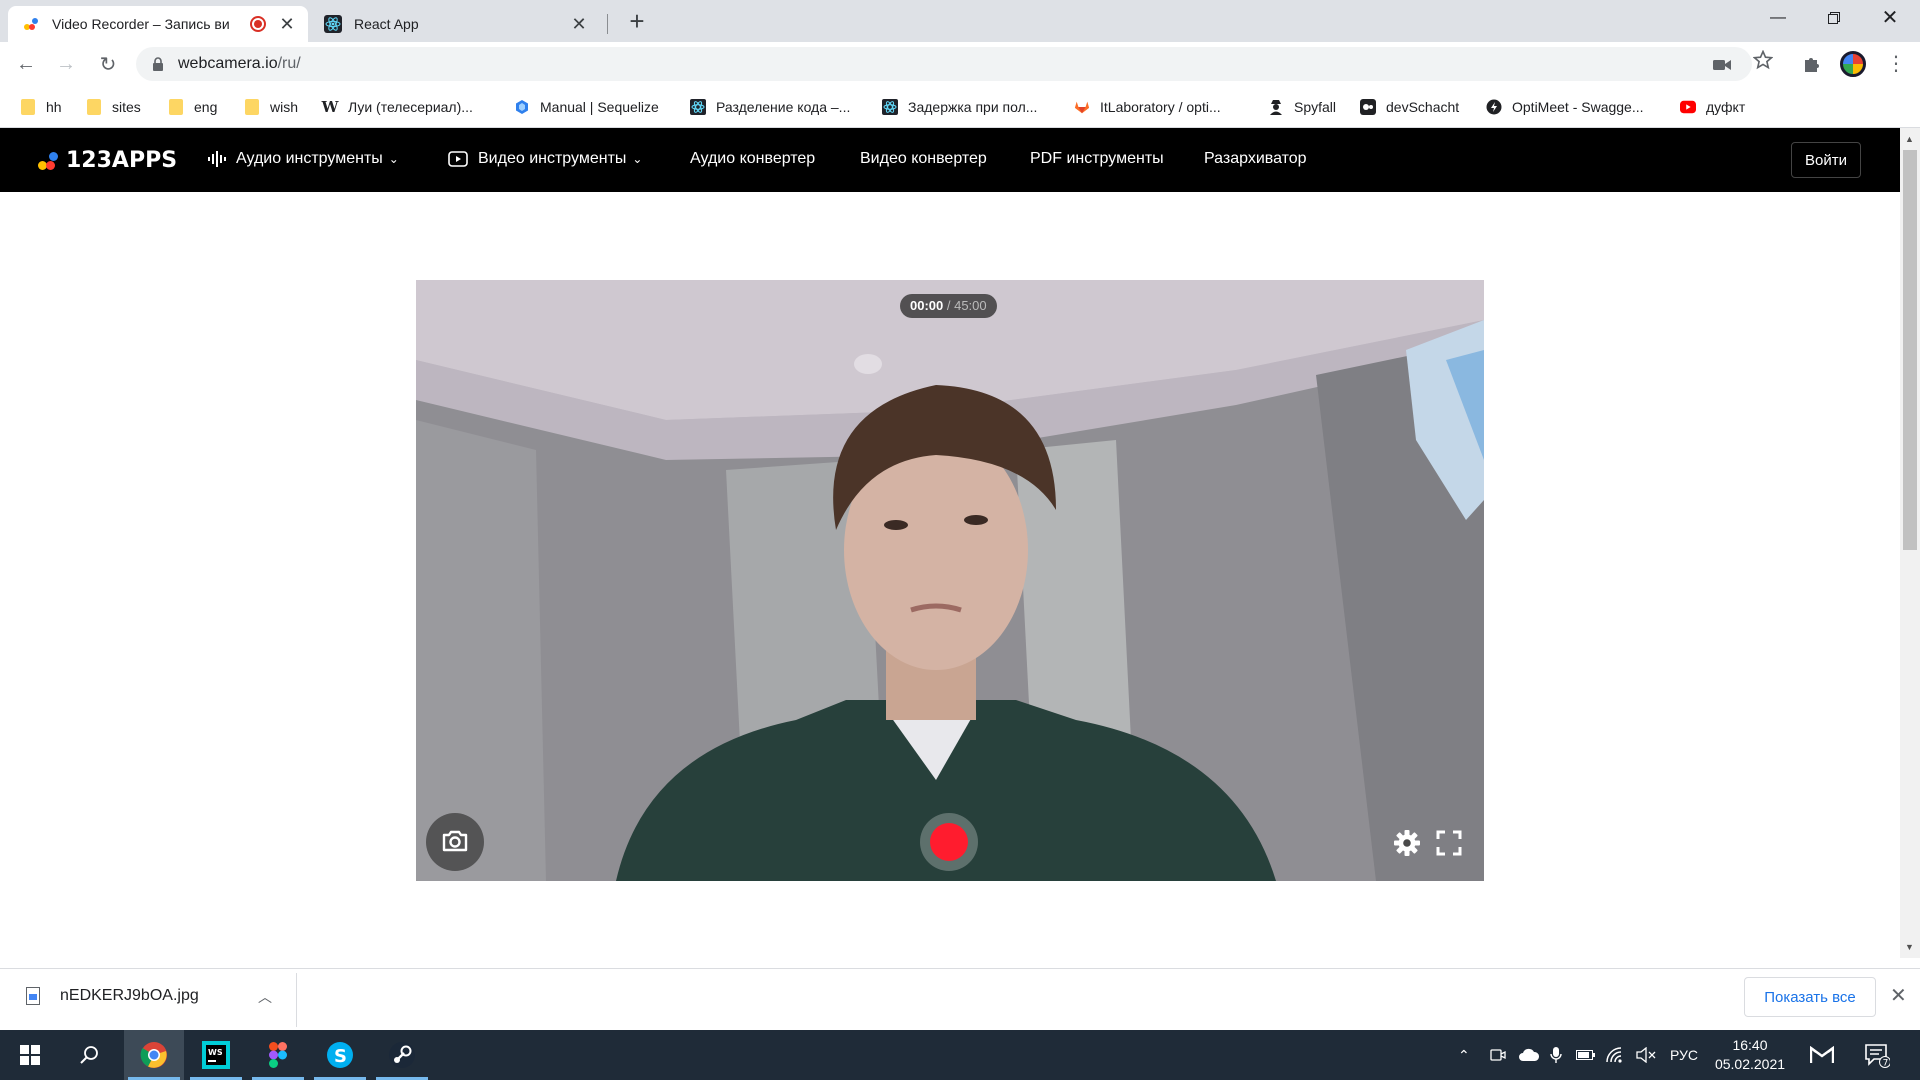 The height and width of the screenshot is (1080, 1920). What do you see at coordinates (113, 107) in the screenshot?
I see `bookmark-sites: sites` at bounding box center [113, 107].